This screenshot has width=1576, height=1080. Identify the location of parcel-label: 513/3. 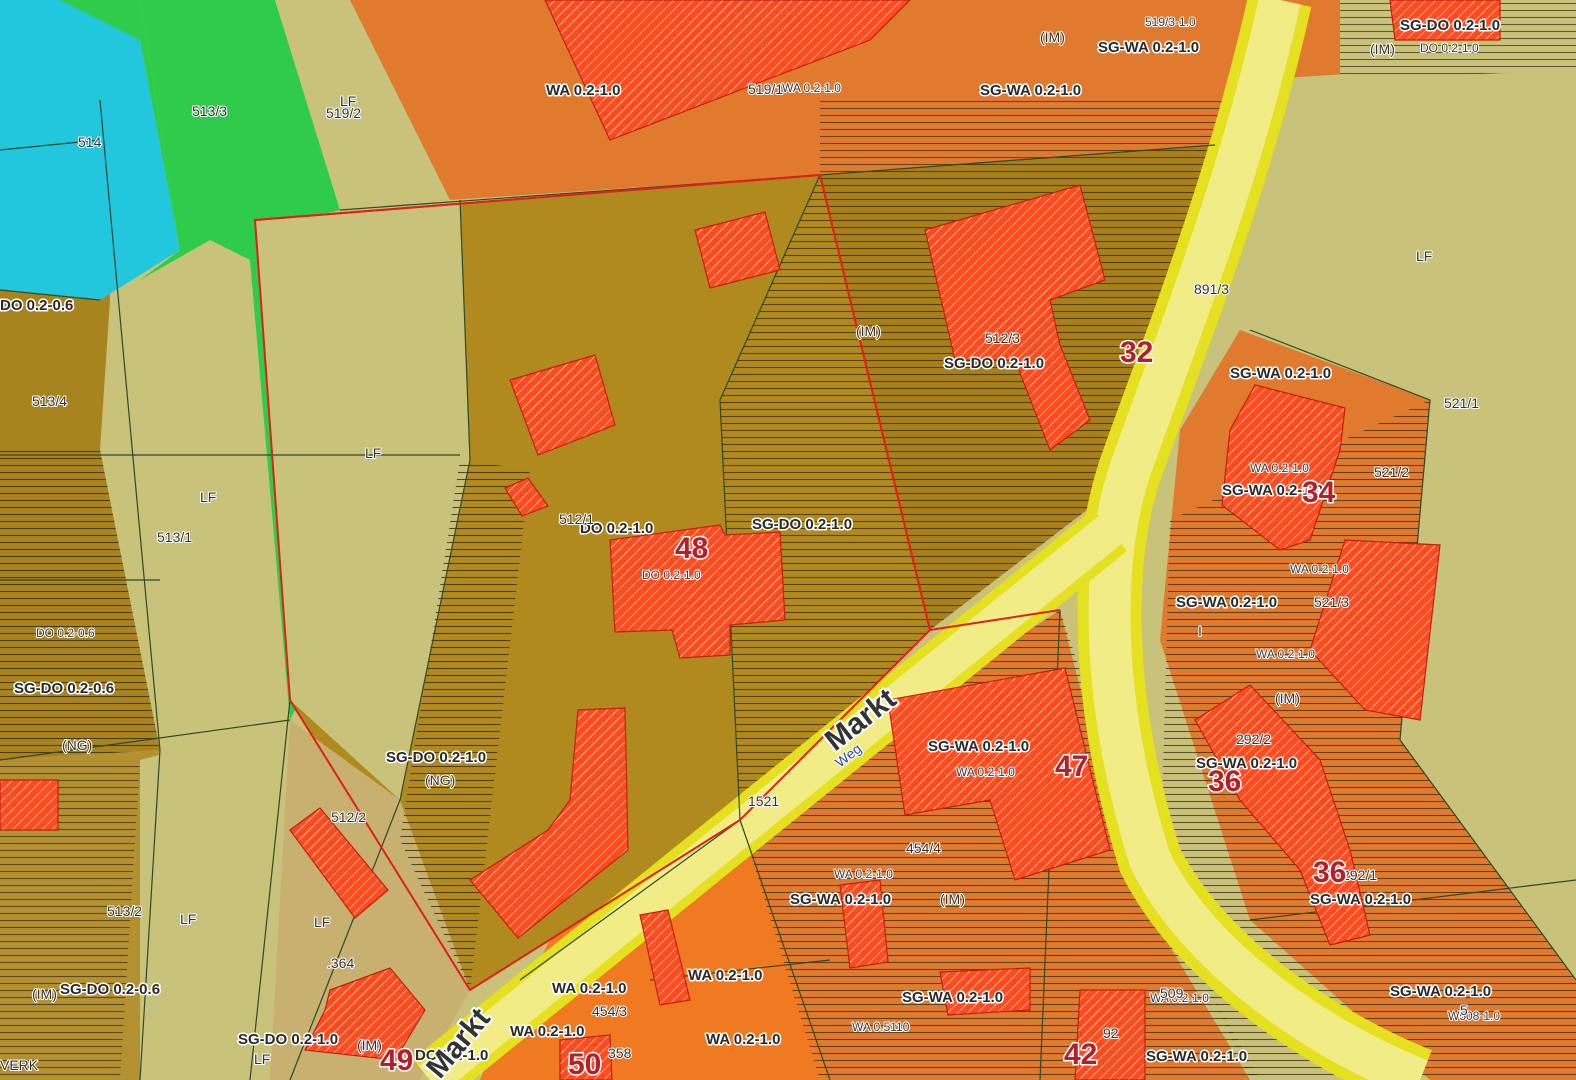
(209, 111).